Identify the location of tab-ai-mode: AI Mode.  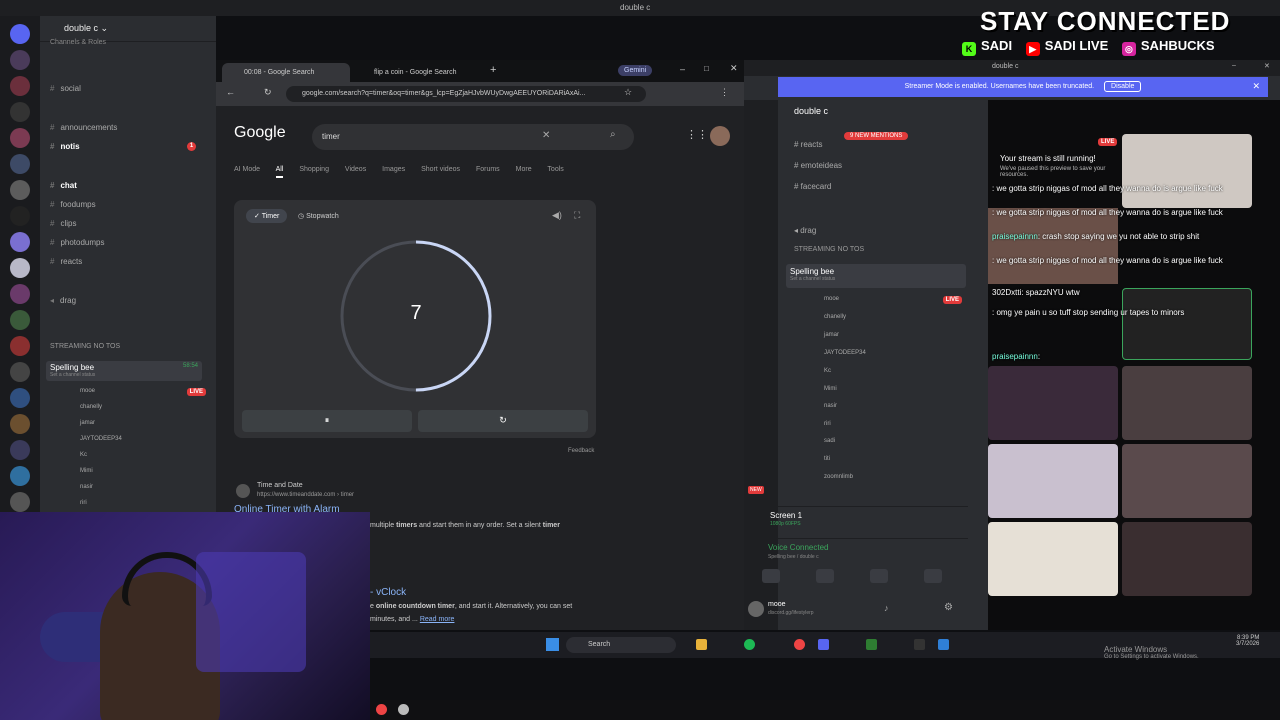
(247, 169).